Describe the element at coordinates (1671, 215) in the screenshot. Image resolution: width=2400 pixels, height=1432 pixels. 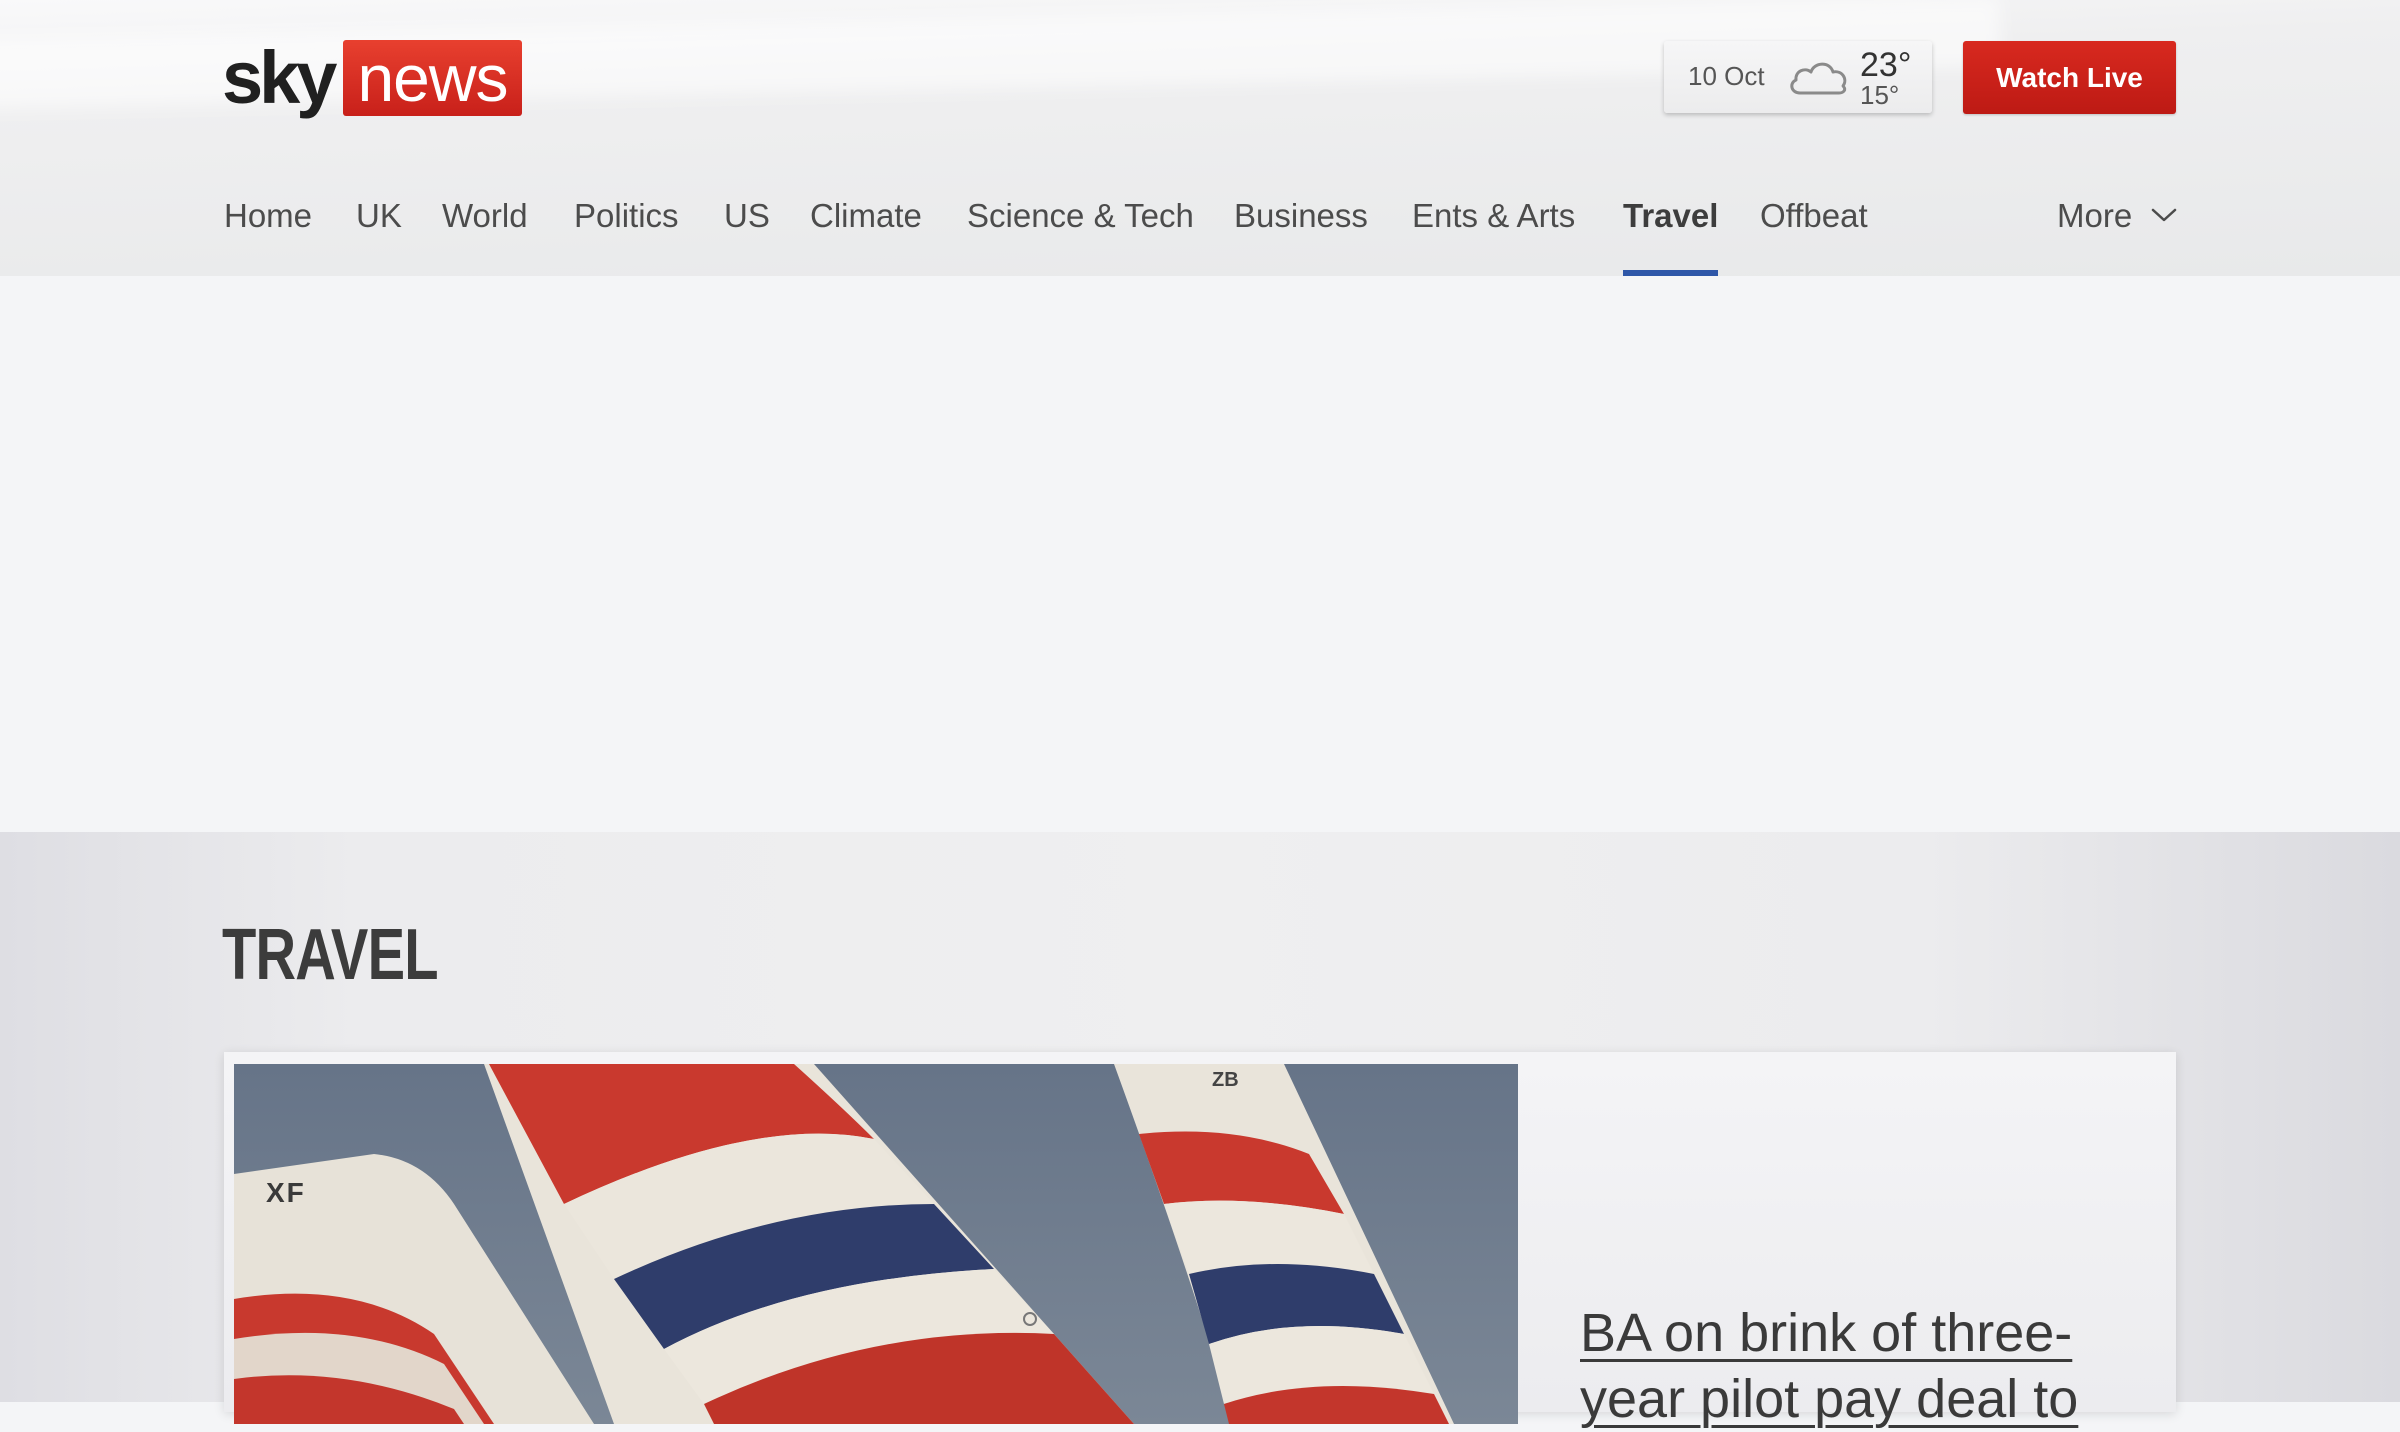
I see `nav-item-travel-label: Travel` at that location.